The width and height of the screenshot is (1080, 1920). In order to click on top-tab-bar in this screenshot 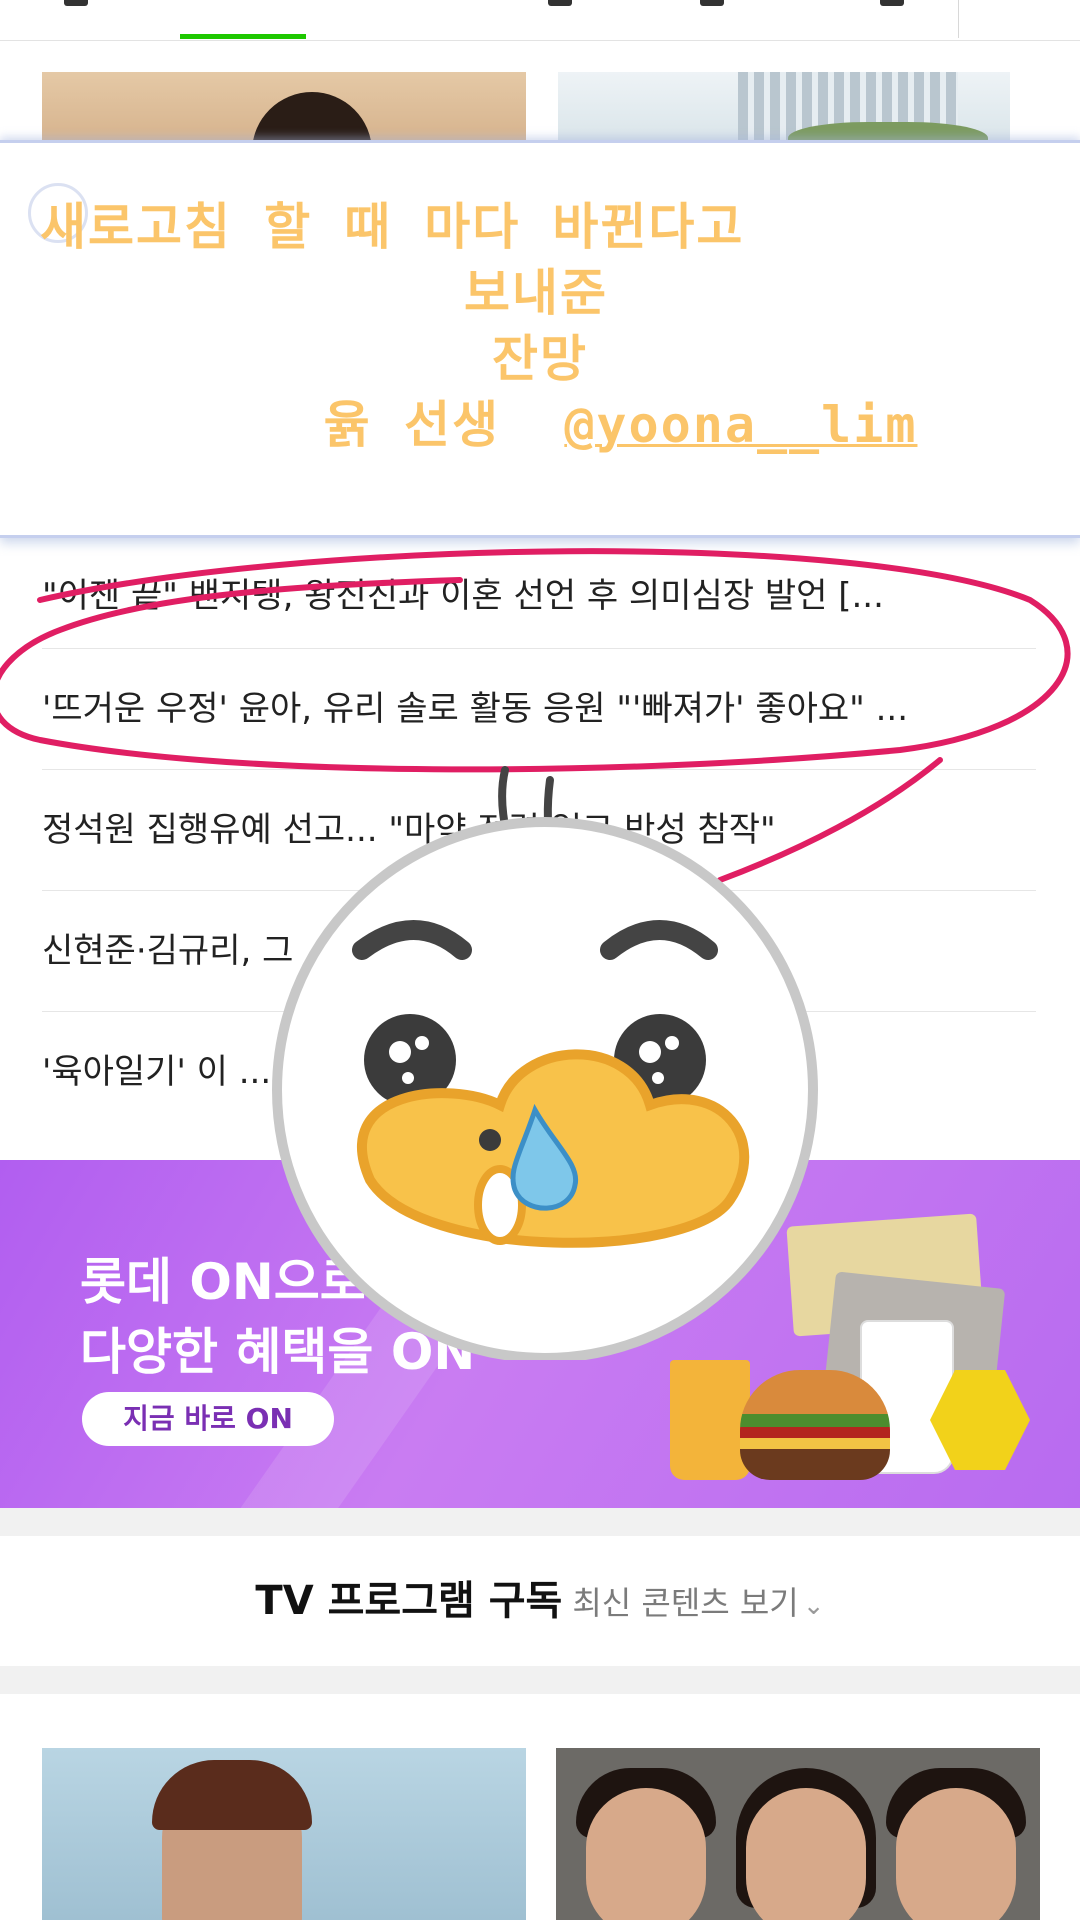, I will do `click(540, 20)`.